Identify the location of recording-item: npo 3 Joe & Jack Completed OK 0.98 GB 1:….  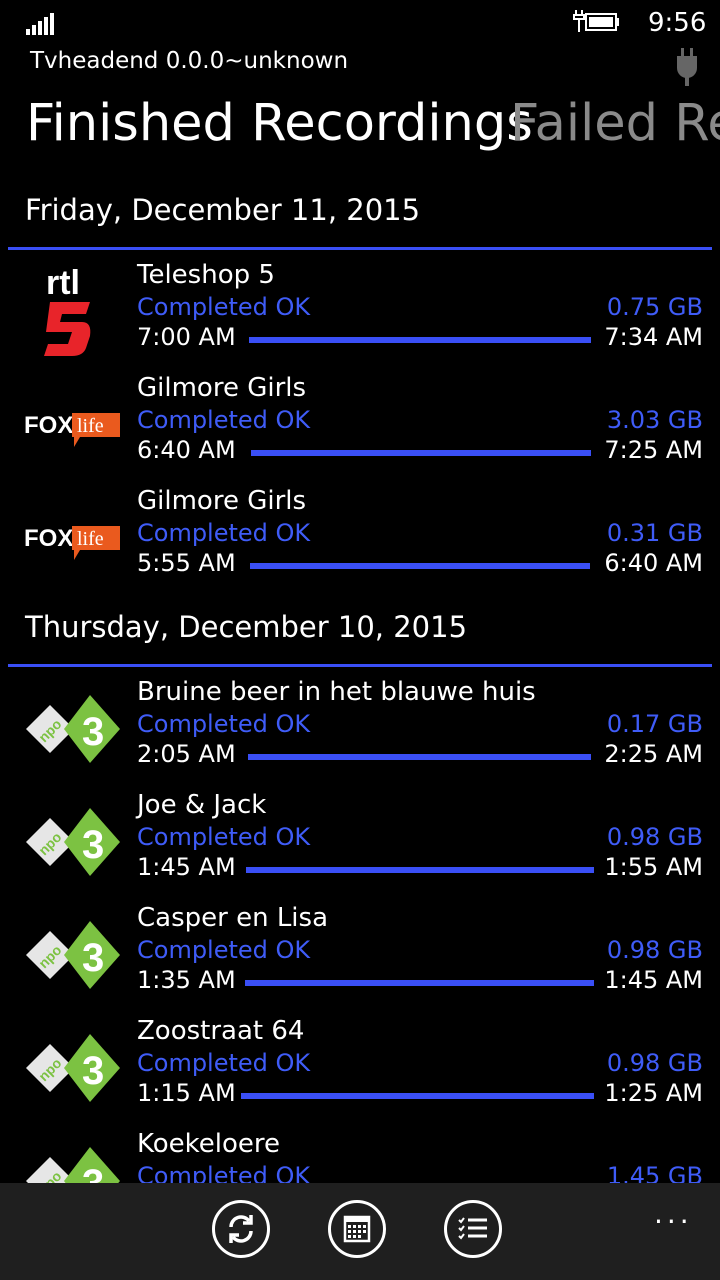
(360, 845).